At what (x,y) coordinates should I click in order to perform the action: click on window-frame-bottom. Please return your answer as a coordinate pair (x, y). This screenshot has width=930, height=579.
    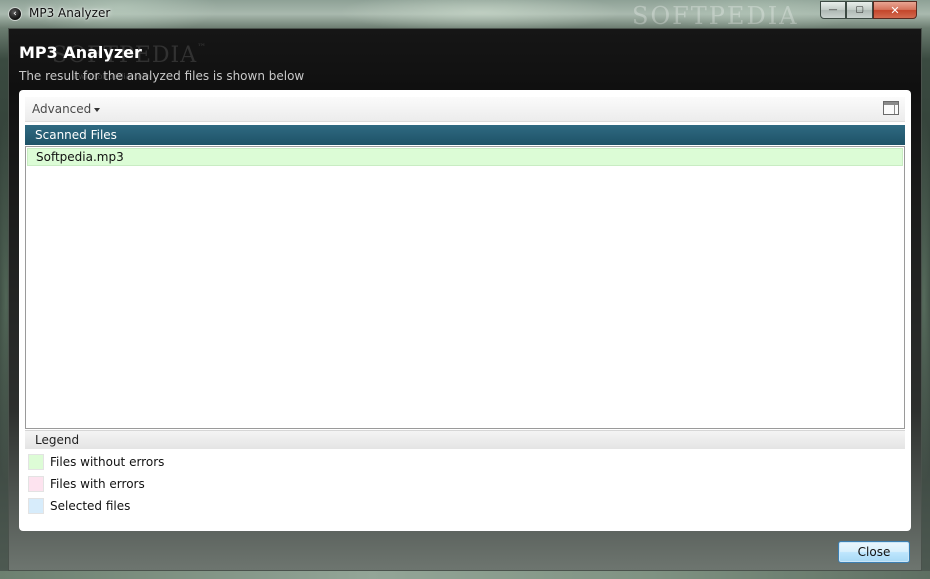
    Looking at the image, I should click on (465, 575).